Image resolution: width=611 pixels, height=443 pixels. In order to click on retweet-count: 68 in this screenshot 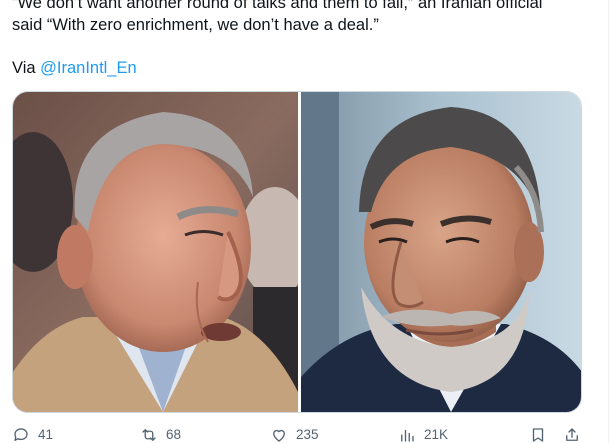, I will do `click(174, 434)`.